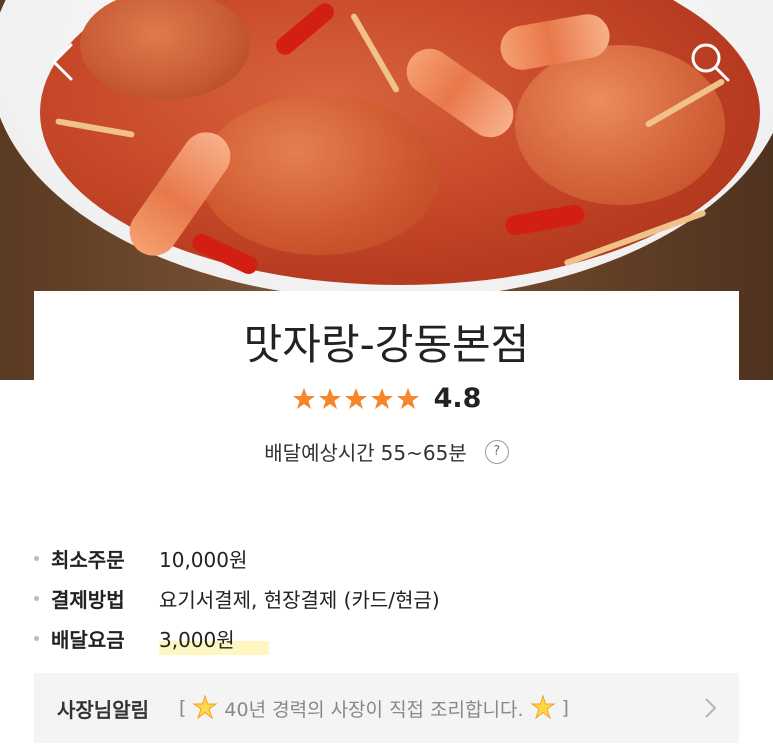 The width and height of the screenshot is (773, 749). I want to click on rating-value: 4.8, so click(457, 398).